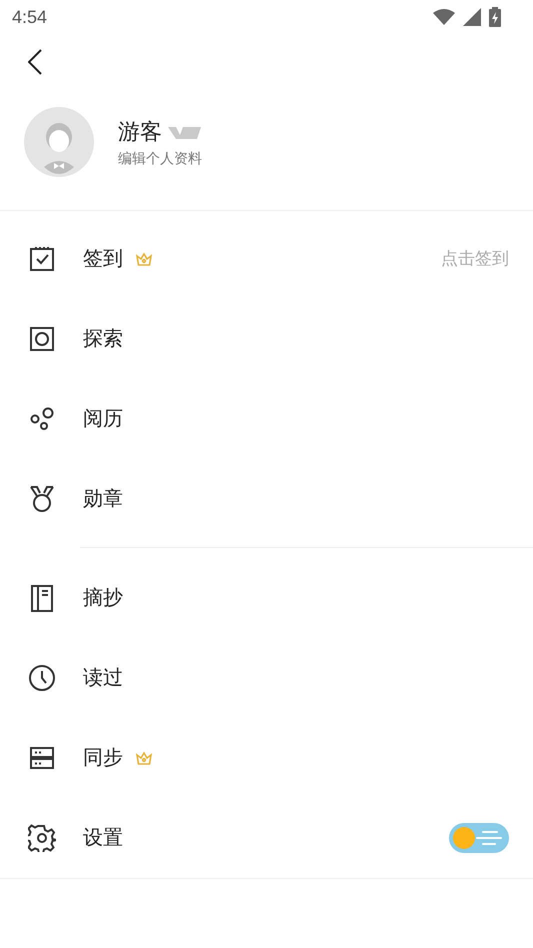 The height and width of the screenshot is (948, 533). Describe the element at coordinates (472, 17) in the screenshot. I see `signal-icon` at that location.